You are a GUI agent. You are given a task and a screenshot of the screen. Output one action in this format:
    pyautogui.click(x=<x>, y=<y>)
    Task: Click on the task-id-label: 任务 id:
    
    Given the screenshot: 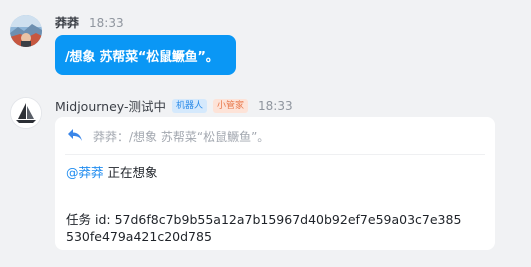 What is the action you would take?
    pyautogui.click(x=90, y=219)
    